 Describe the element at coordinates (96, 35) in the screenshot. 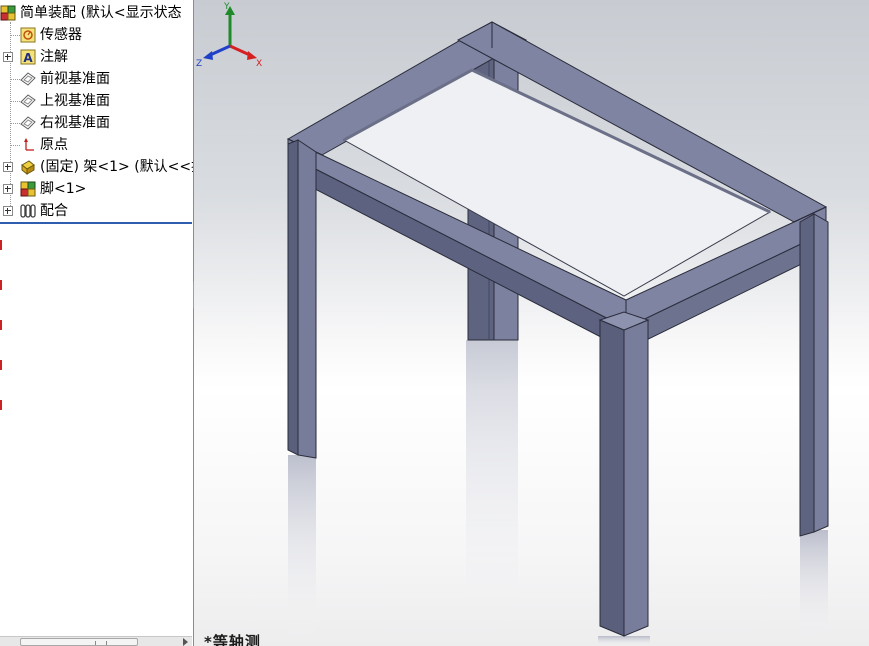

I see `tree-item-sensors: 传感器` at that location.